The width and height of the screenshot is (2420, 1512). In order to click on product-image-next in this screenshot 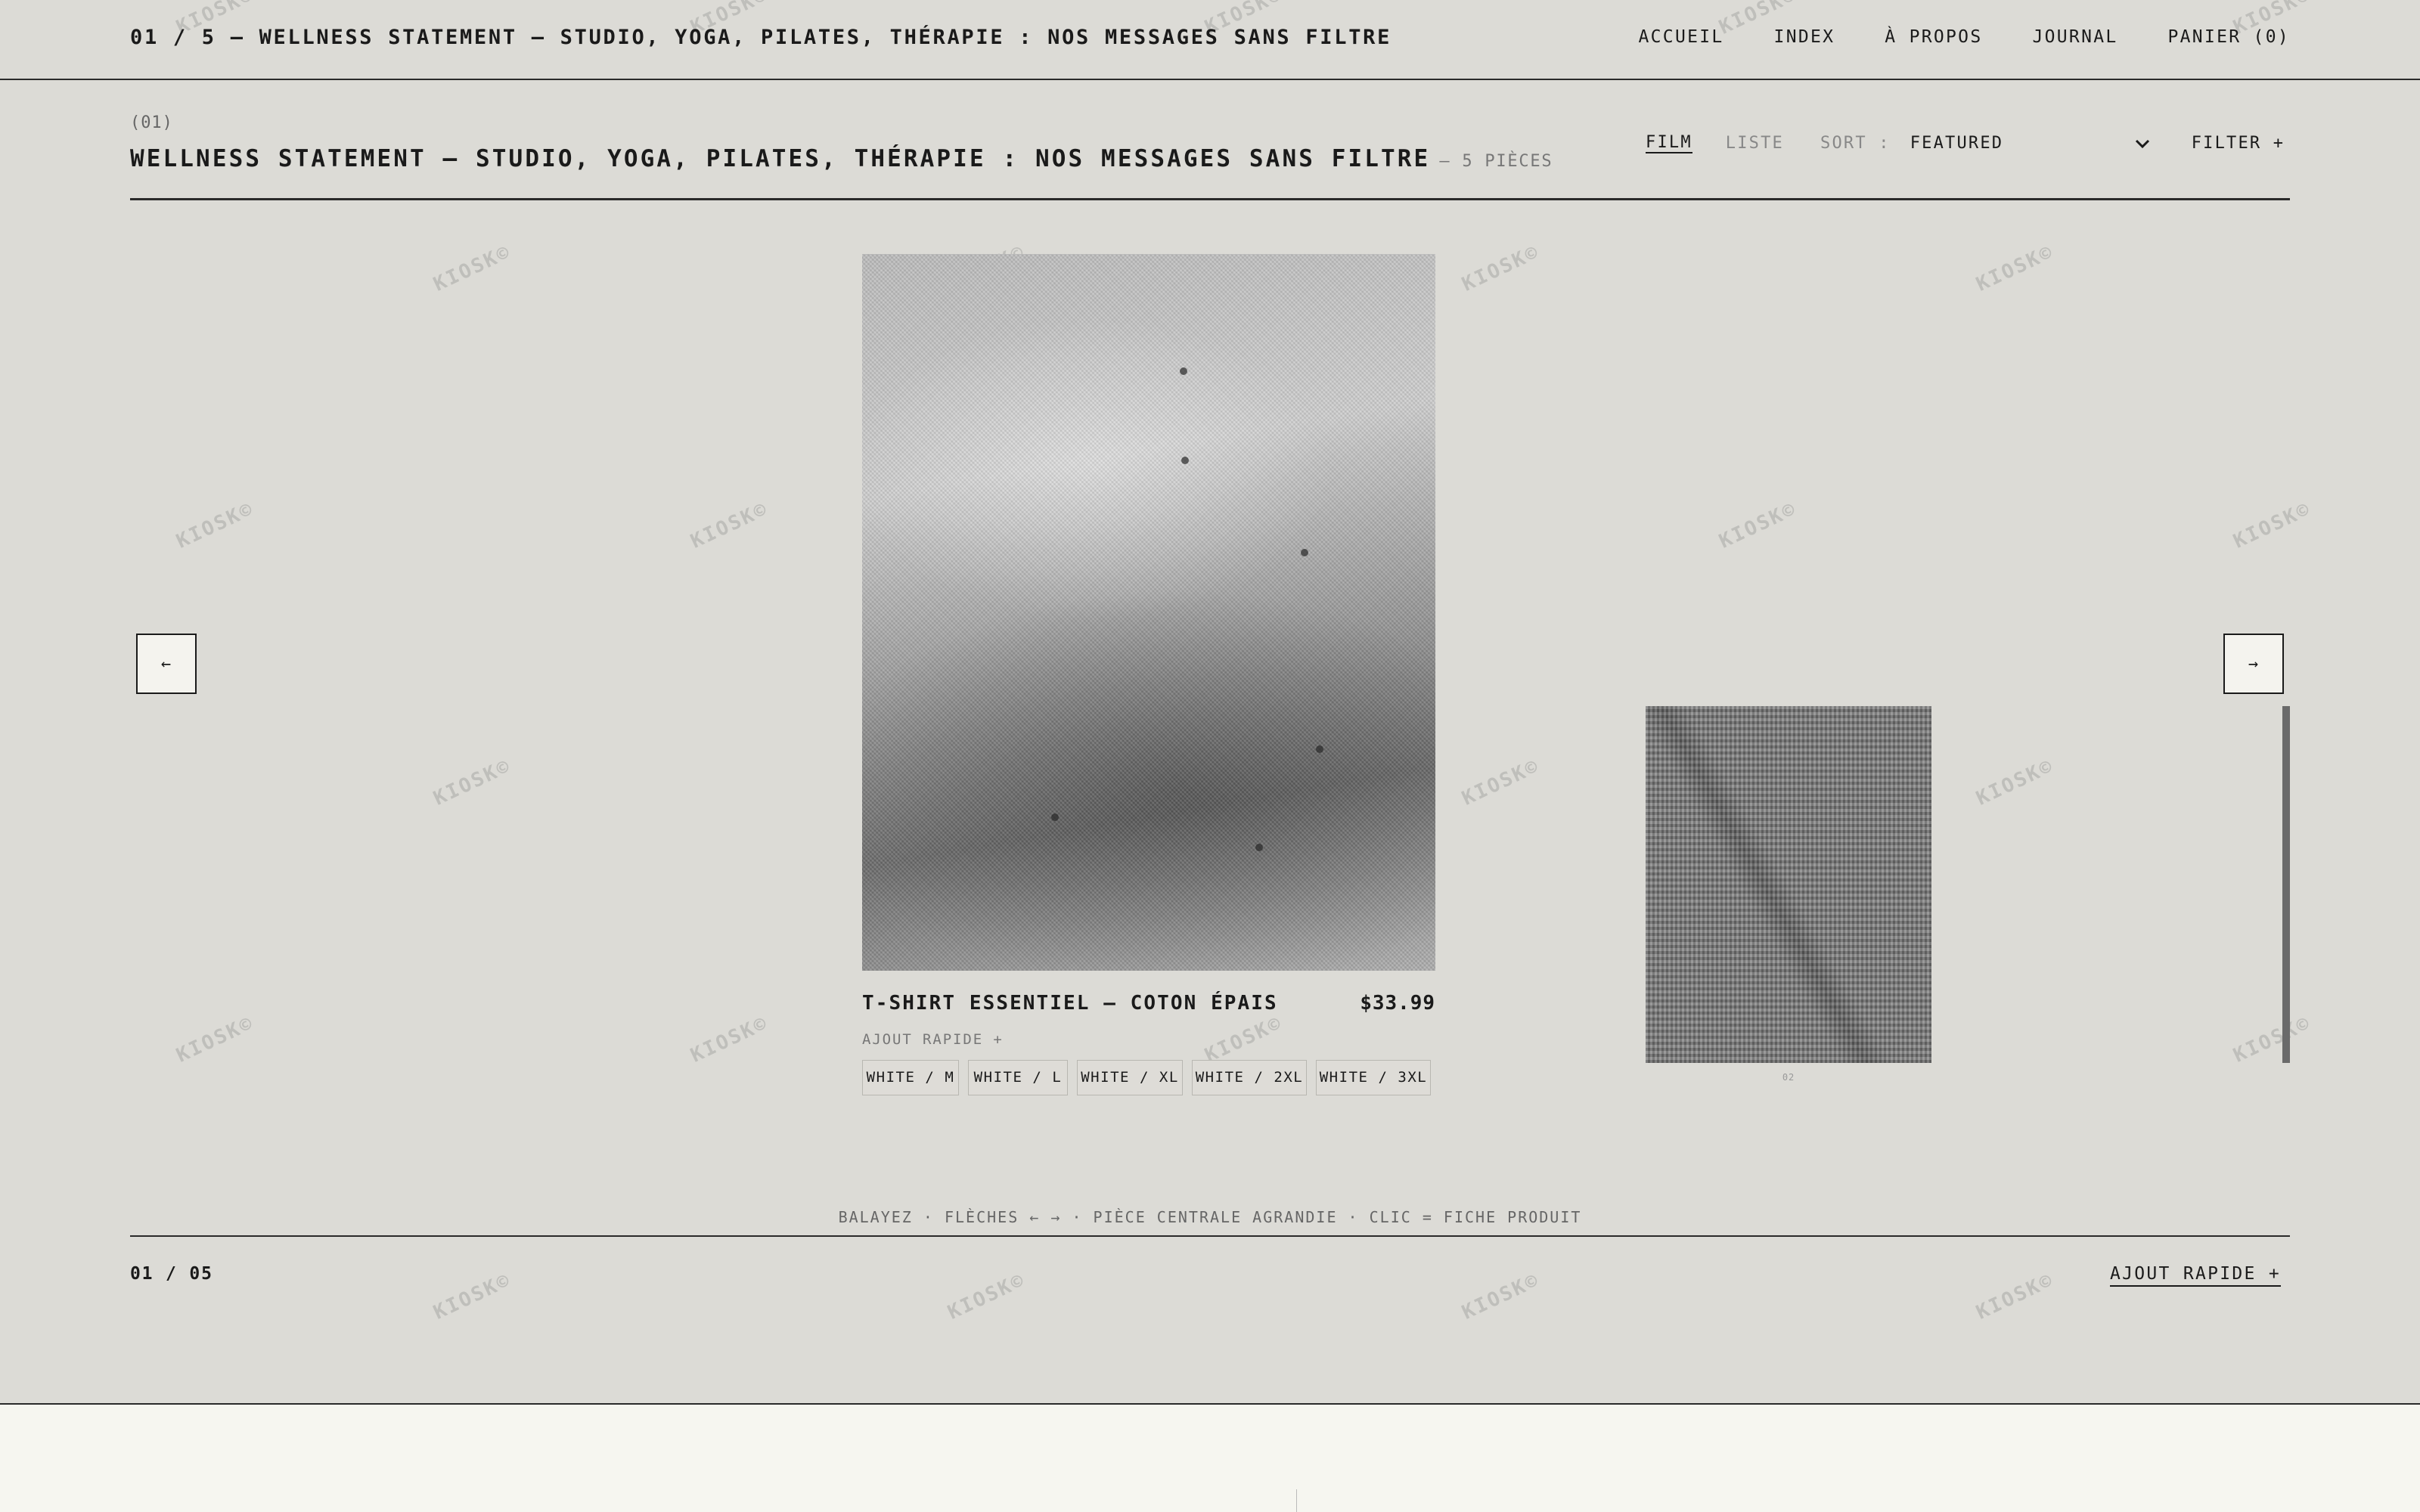, I will do `click(1788, 884)`.